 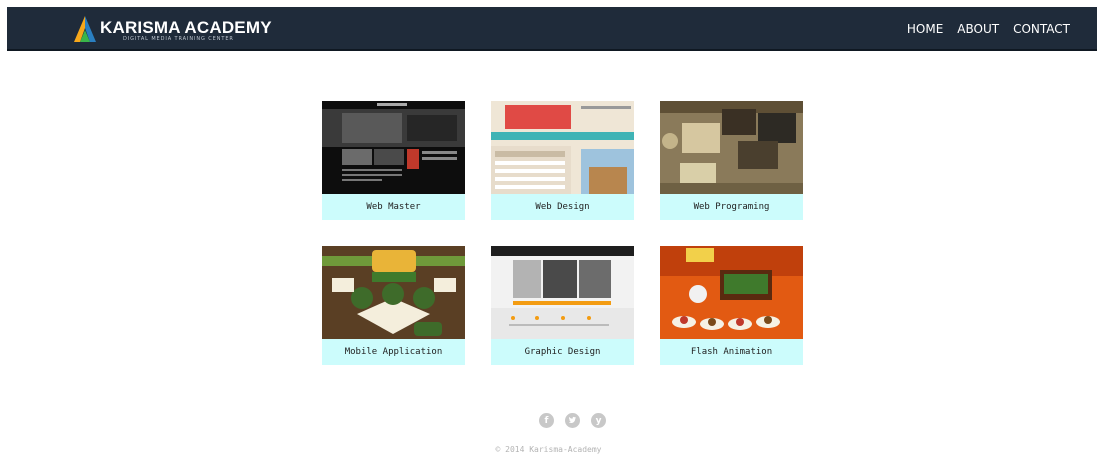 What do you see at coordinates (548, 449) in the screenshot?
I see `copyright-text: © 2014 Karisma-Academy` at bounding box center [548, 449].